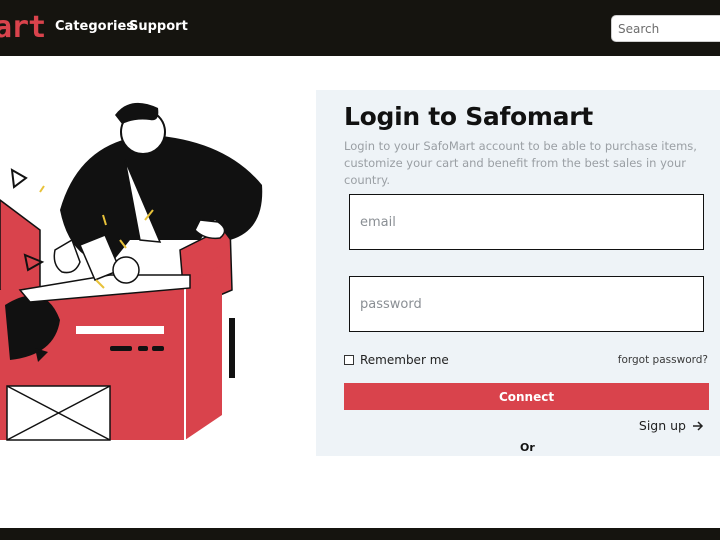 Image resolution: width=720 pixels, height=540 pixels. Describe the element at coordinates (158, 26) in the screenshot. I see `nav-support: Support` at that location.